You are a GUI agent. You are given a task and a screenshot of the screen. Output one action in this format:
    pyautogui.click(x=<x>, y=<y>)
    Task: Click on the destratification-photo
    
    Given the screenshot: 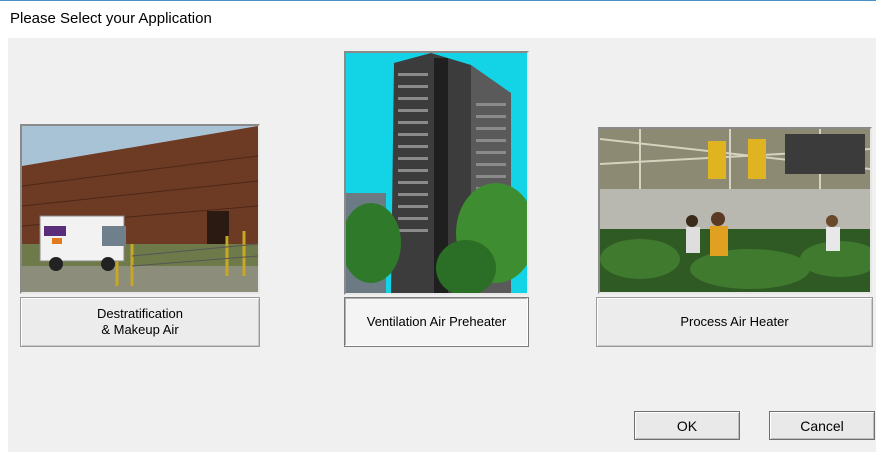 What is the action you would take?
    pyautogui.click(x=140, y=209)
    